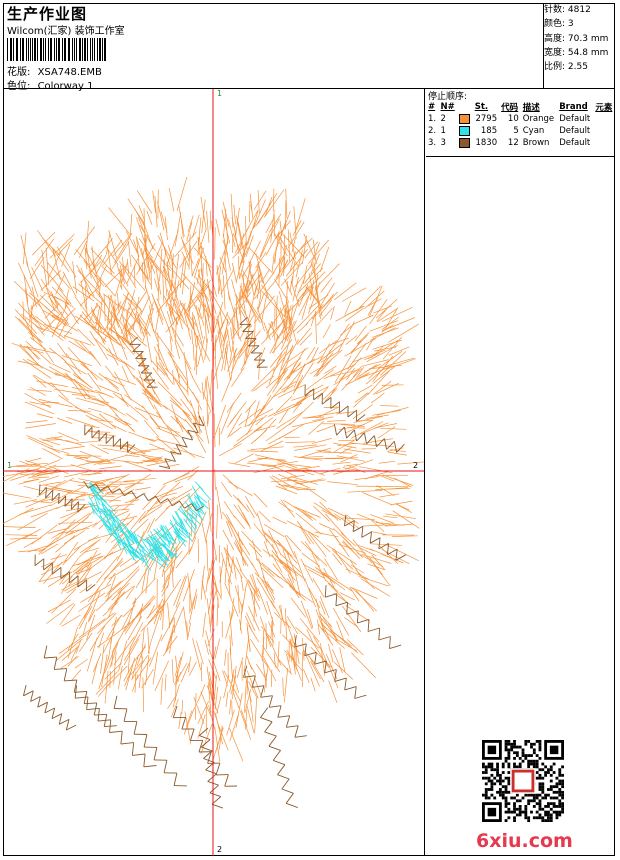 This screenshot has height=860, width=620. I want to click on site-watermark: 6xiu.com, so click(524, 841).